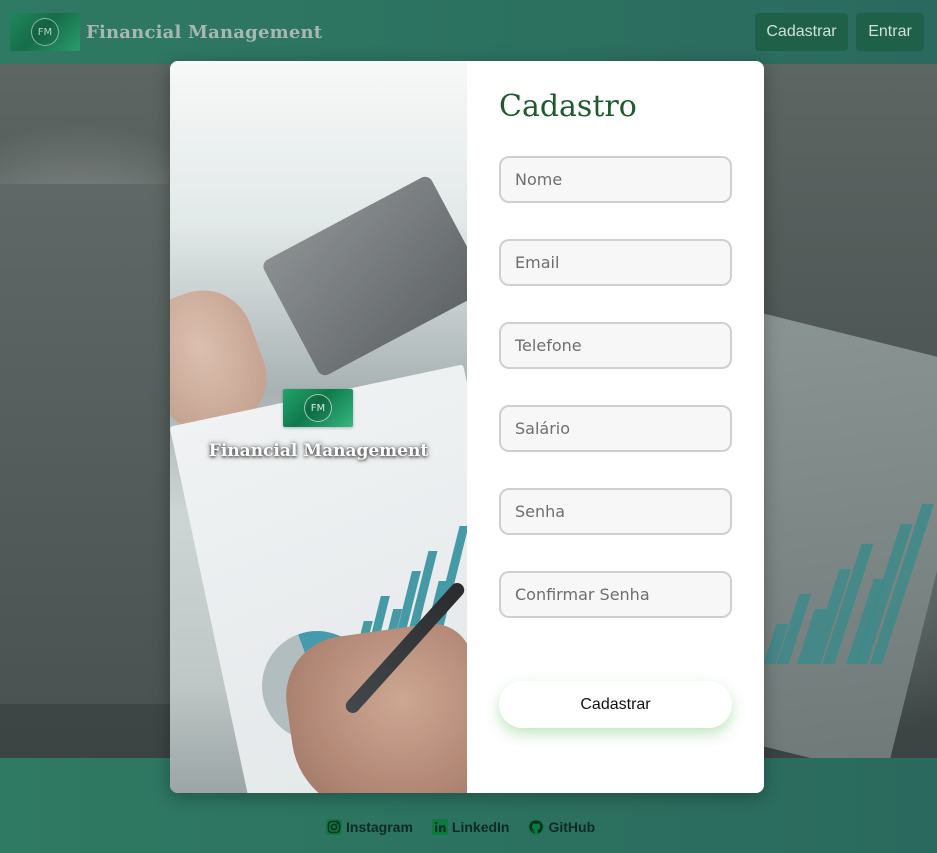  Describe the element at coordinates (615, 345) in the screenshot. I see `telefone-input` at that location.